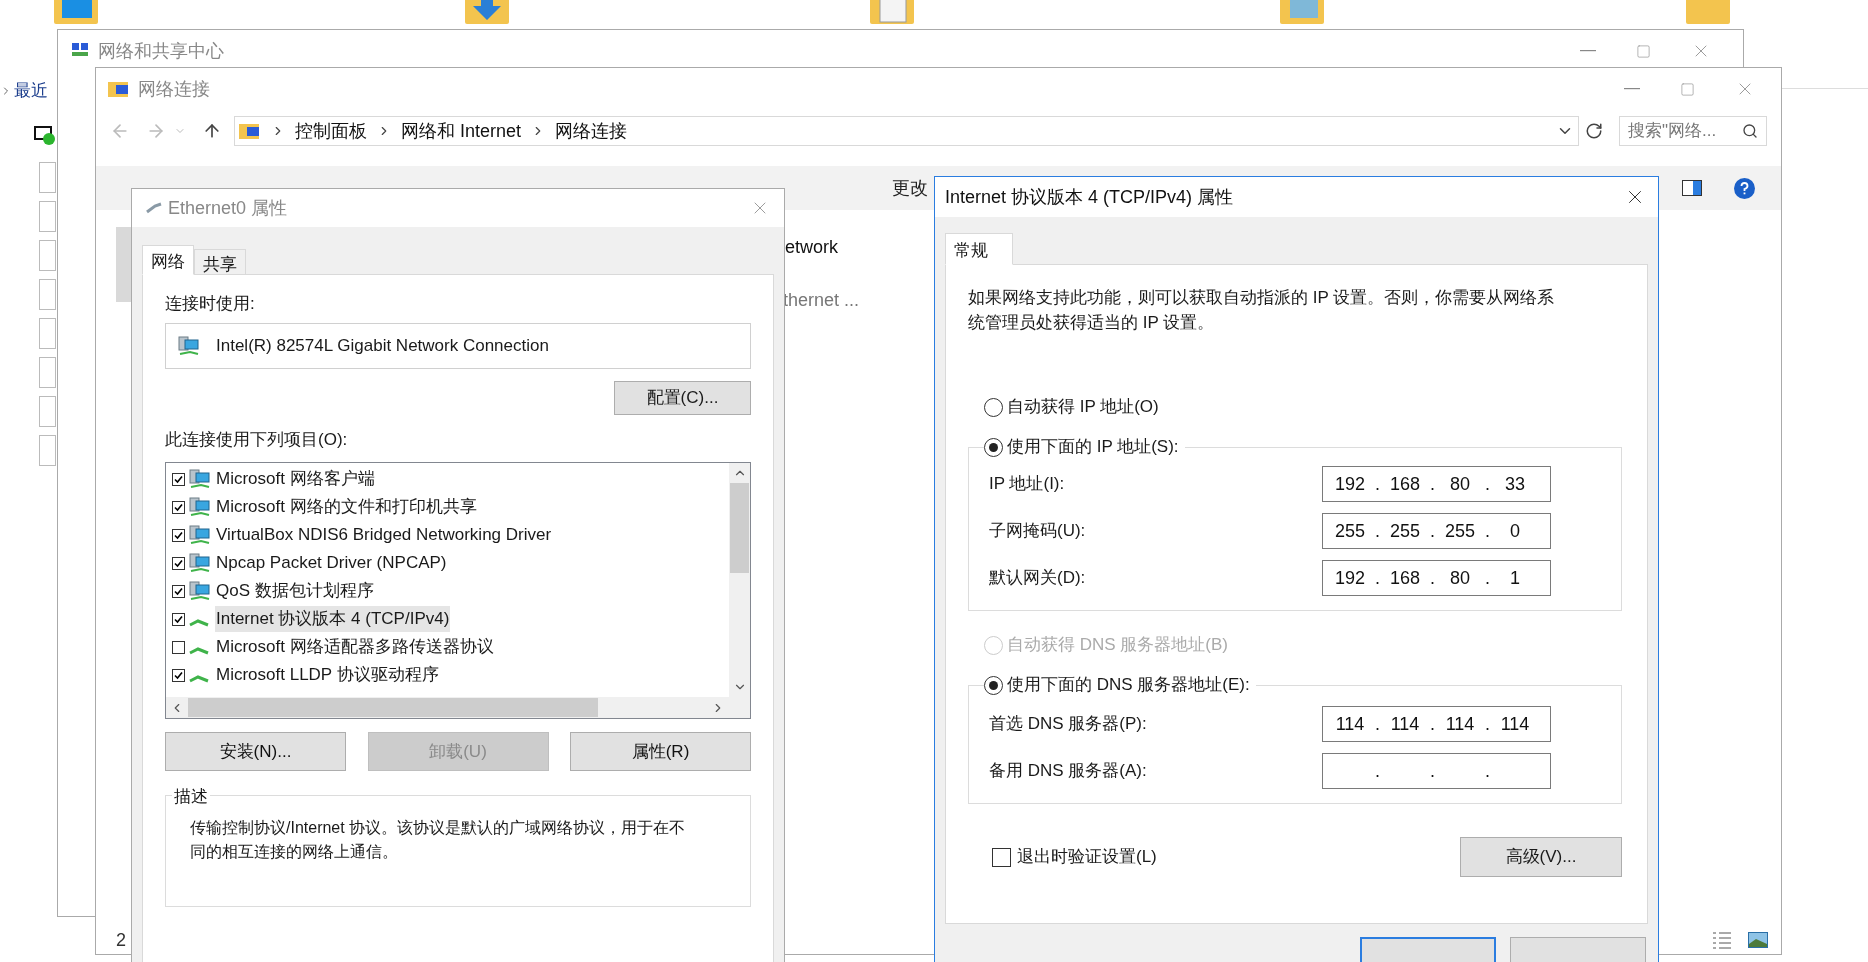 This screenshot has width=1868, height=962. Describe the element at coordinates (1087, 857) in the screenshot. I see `checkbox-label: 退出时验证设置(L)` at that location.